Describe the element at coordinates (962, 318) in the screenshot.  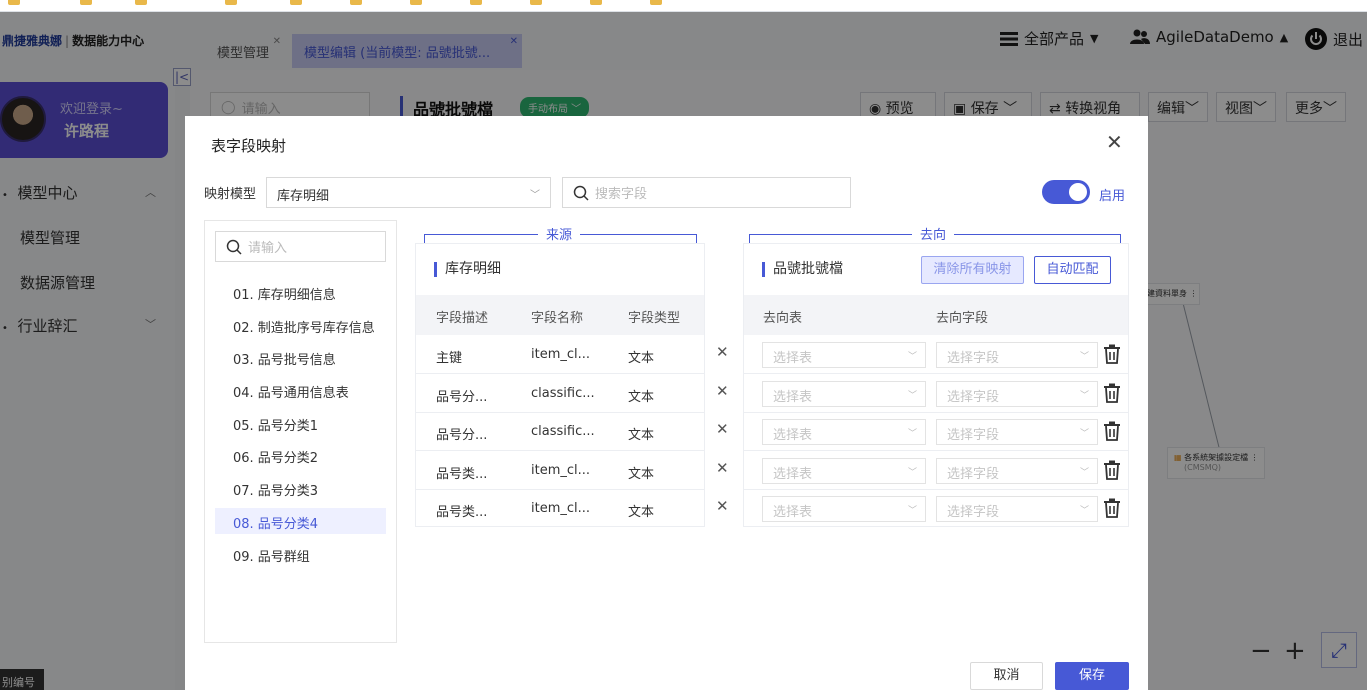
I see `column-header: 去向字段` at that location.